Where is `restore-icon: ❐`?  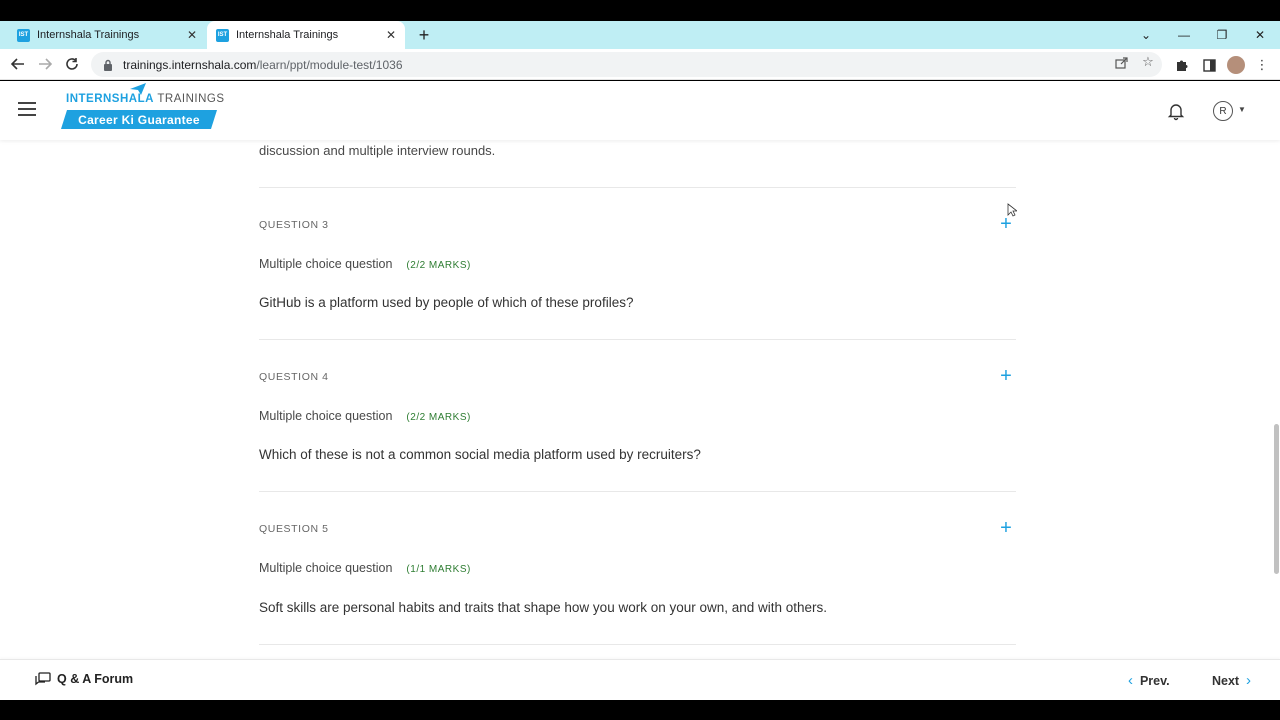
restore-icon: ❐ is located at coordinates (1222, 35).